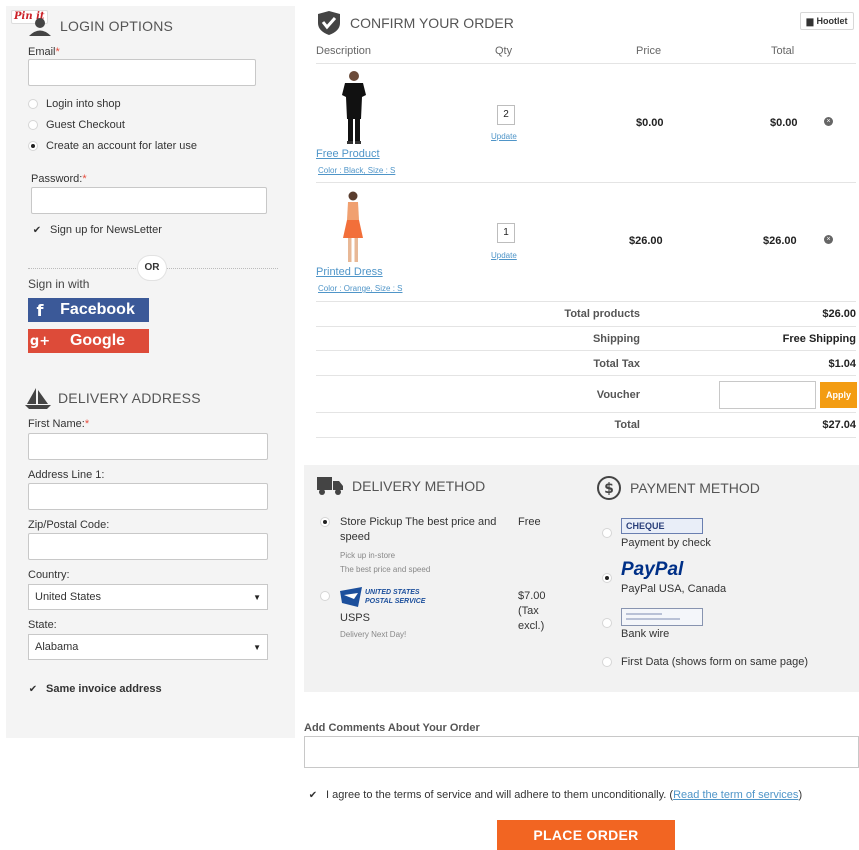  Describe the element at coordinates (607, 533) in the screenshot. I see `payment-cheque-radio` at that location.